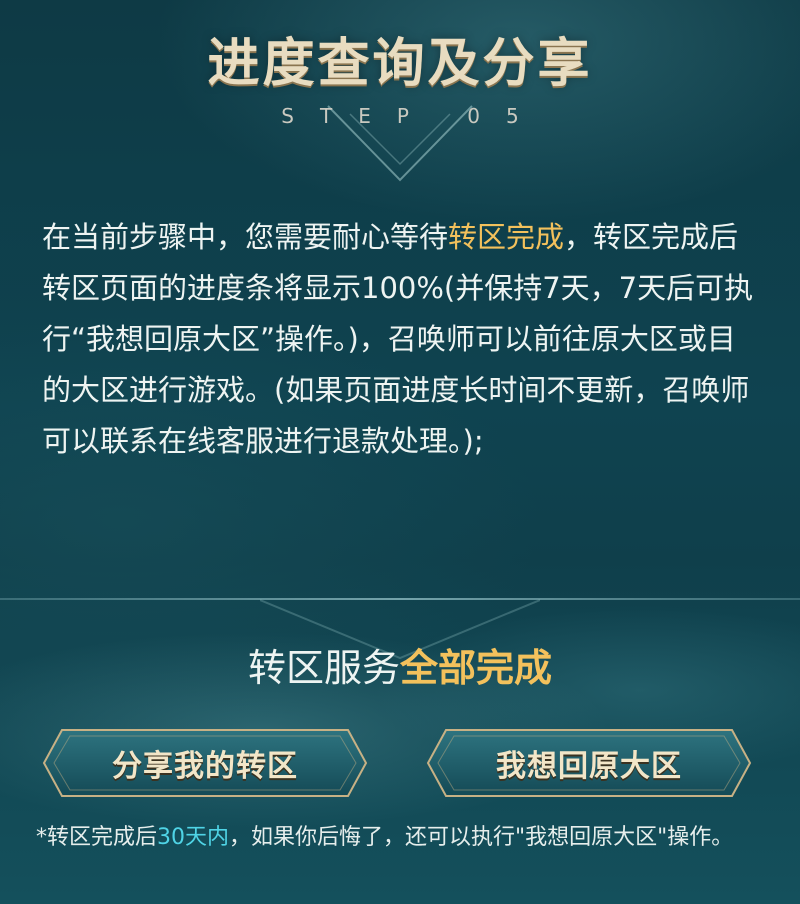  I want to click on footnote: *转区完成后30天内，如果你后悔了，还可以执行"我想回原大区"操作。, so click(401, 838).